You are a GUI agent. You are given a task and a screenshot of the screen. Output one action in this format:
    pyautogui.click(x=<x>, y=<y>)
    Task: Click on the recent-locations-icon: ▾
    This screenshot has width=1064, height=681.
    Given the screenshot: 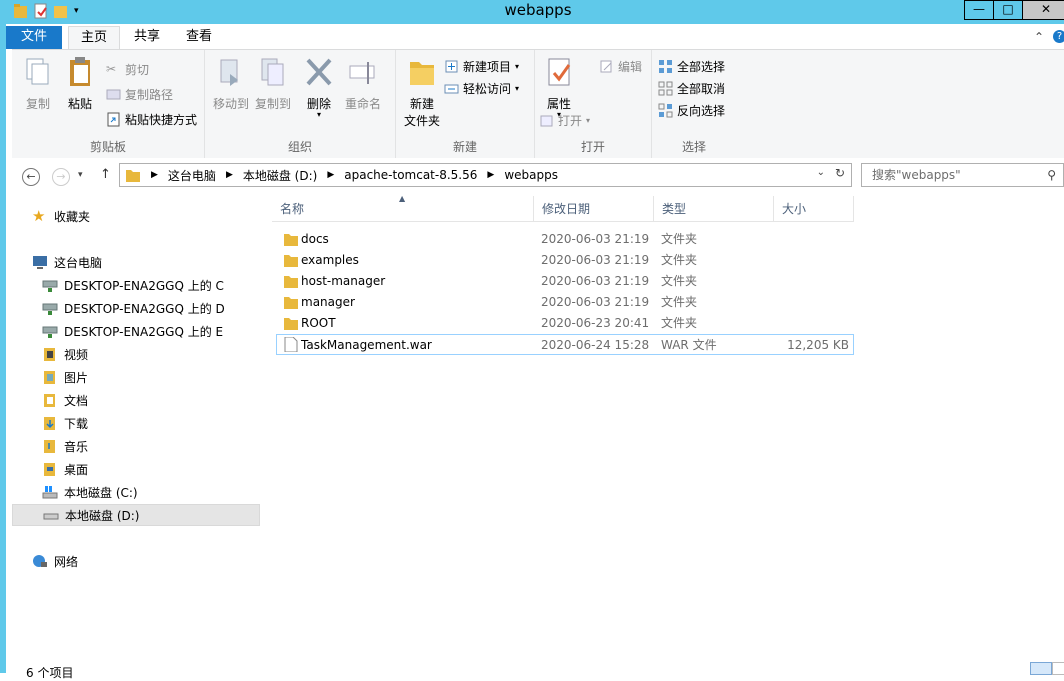 What is the action you would take?
    pyautogui.click(x=80, y=175)
    